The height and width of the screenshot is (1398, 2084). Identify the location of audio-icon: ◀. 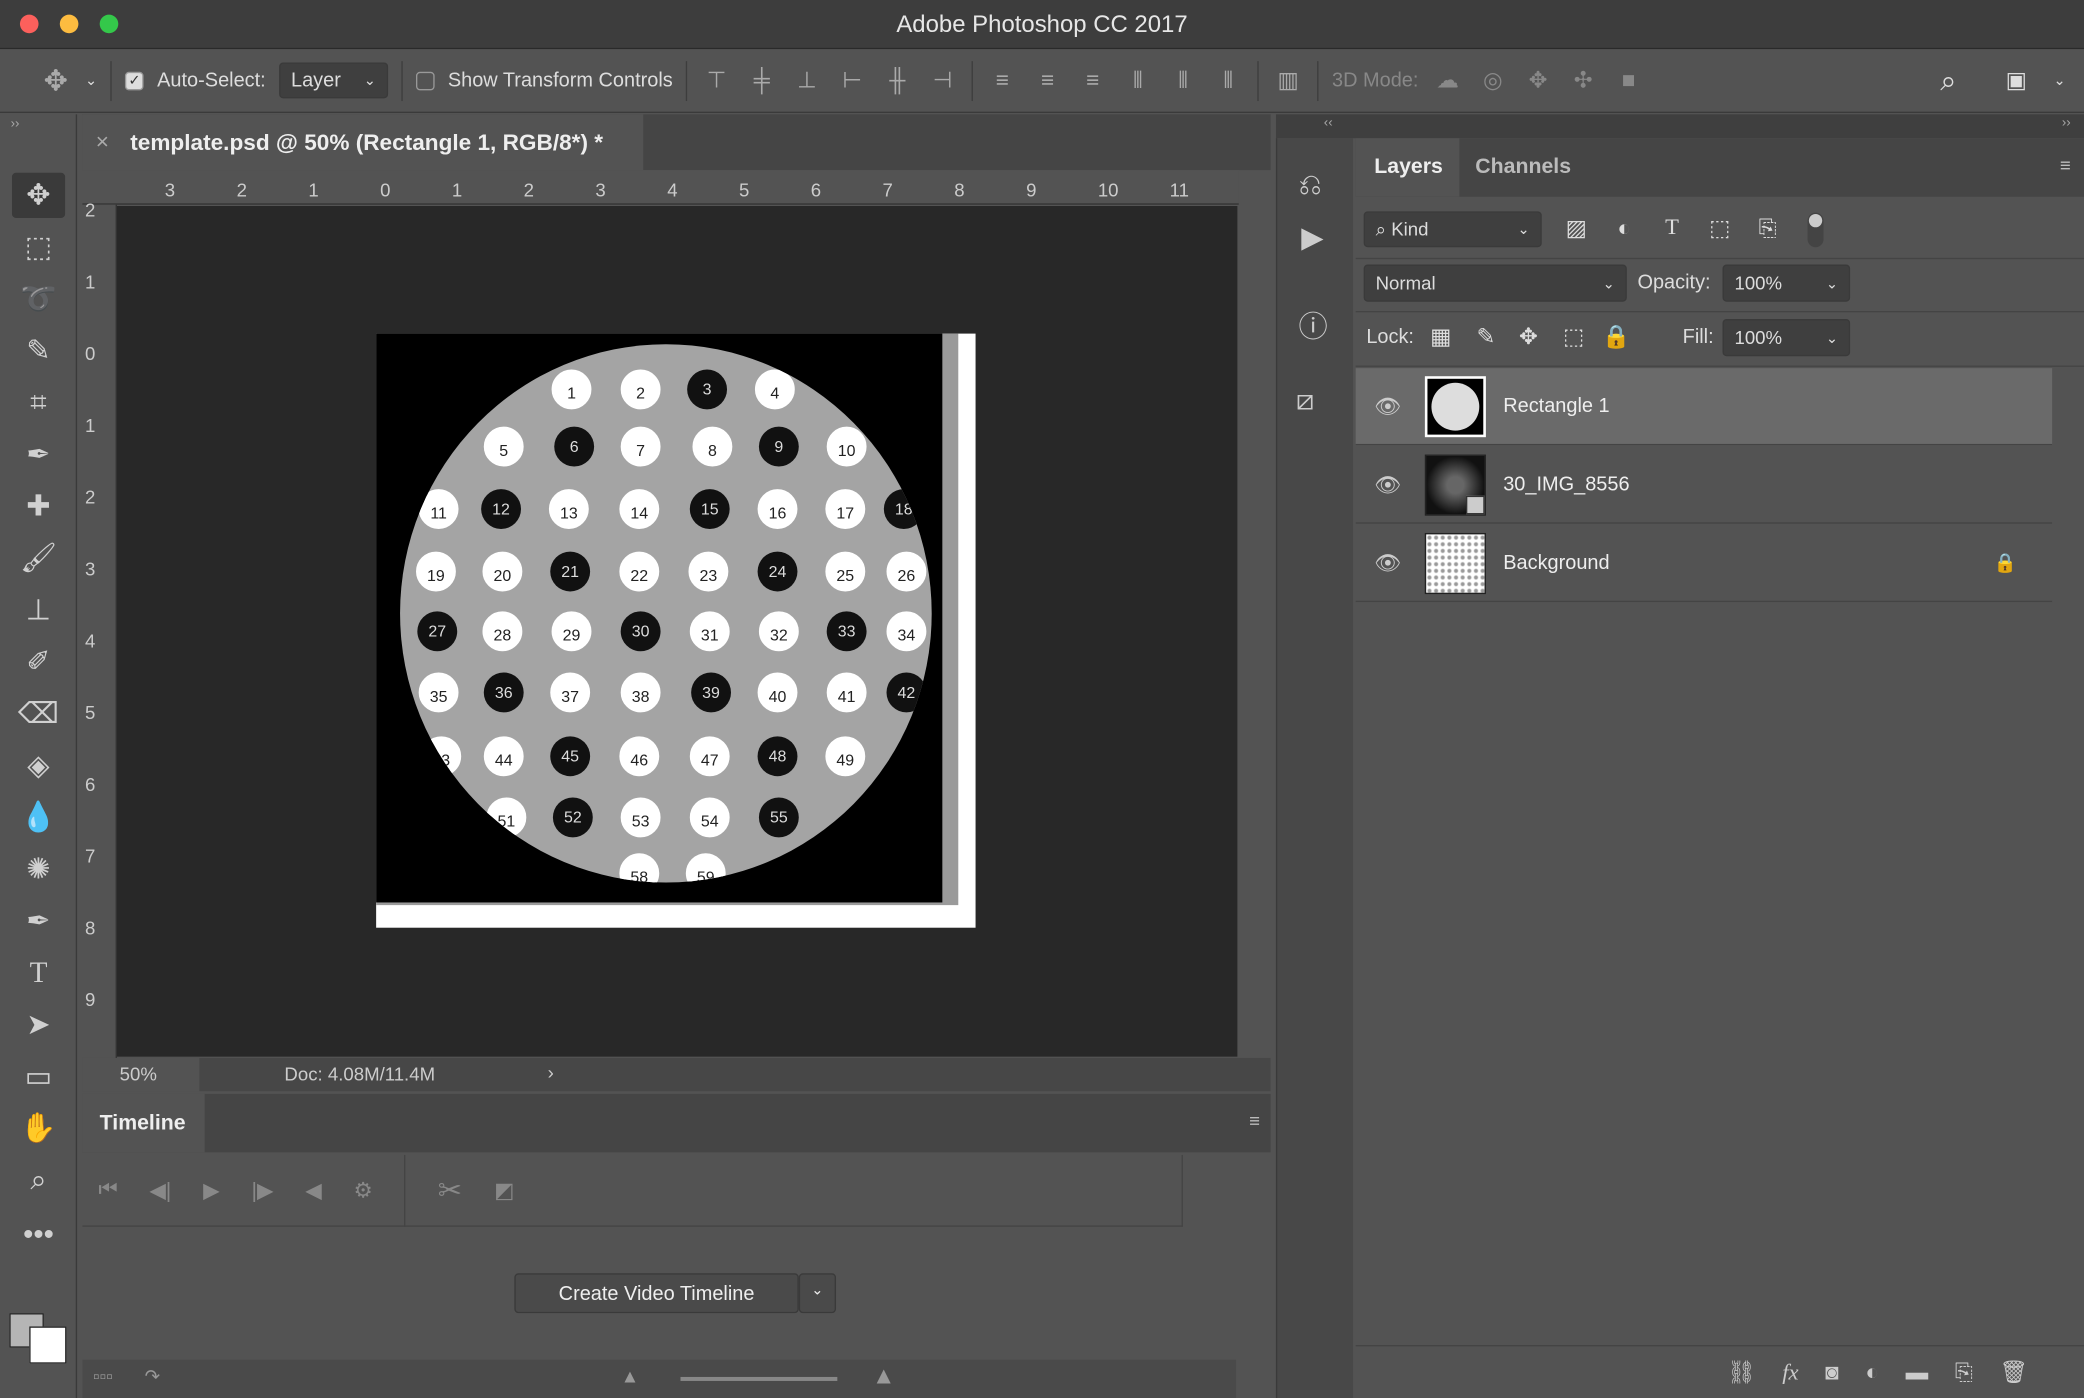
(313, 1190).